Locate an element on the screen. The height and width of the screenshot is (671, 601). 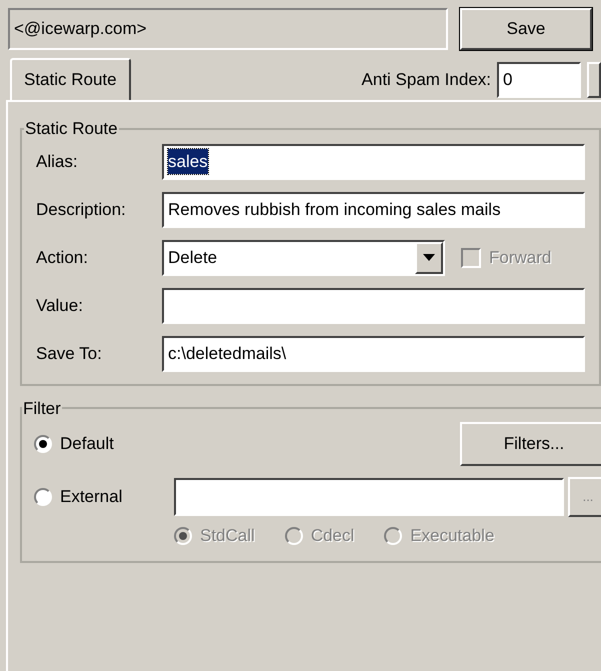
radio-label: Cdecl is located at coordinates (332, 536).